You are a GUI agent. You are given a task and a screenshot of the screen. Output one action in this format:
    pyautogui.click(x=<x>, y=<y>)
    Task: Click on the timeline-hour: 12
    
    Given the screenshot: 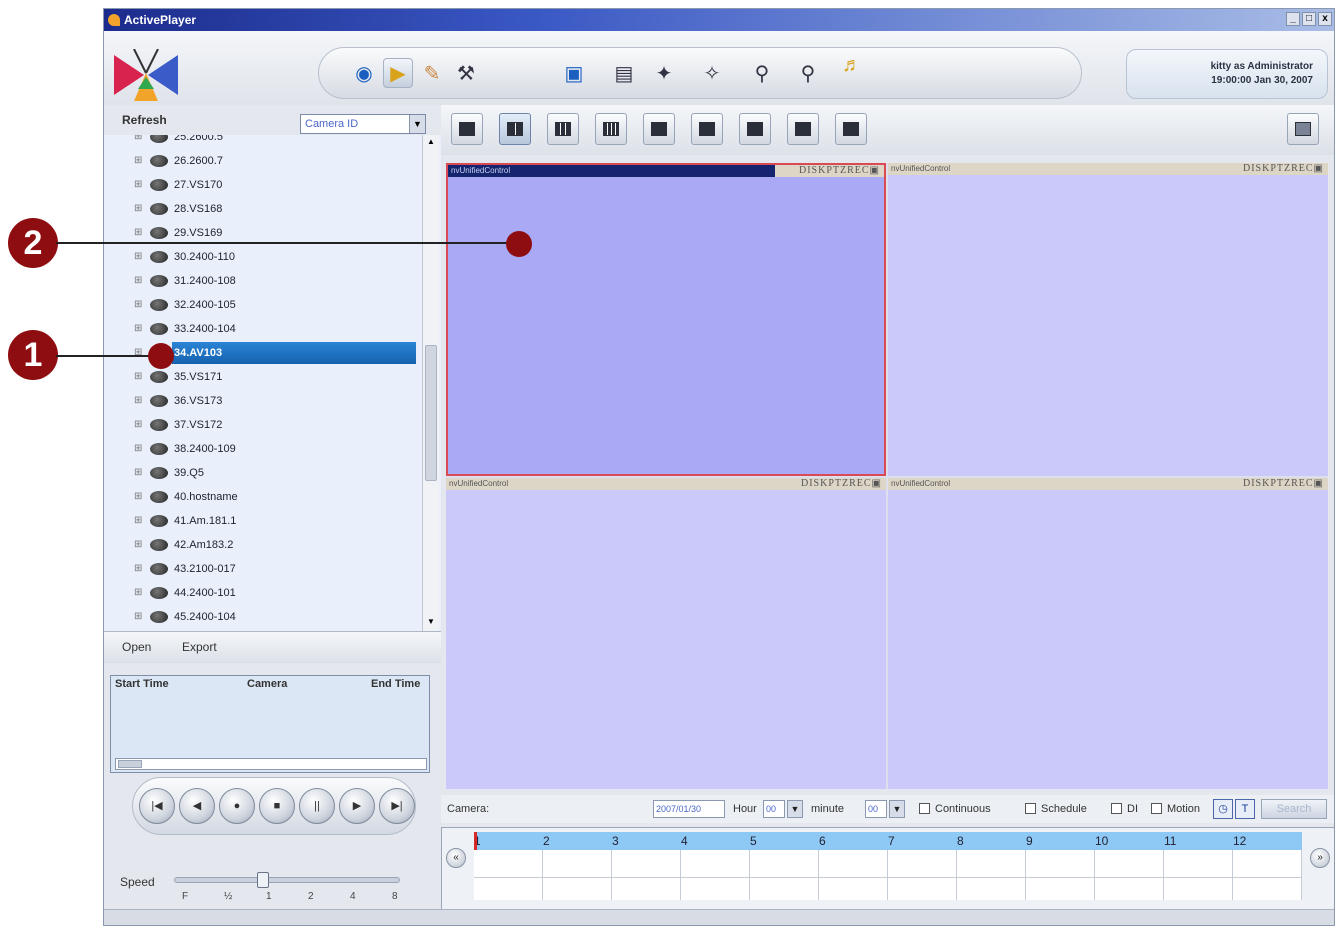 What is the action you would take?
    pyautogui.click(x=1267, y=841)
    